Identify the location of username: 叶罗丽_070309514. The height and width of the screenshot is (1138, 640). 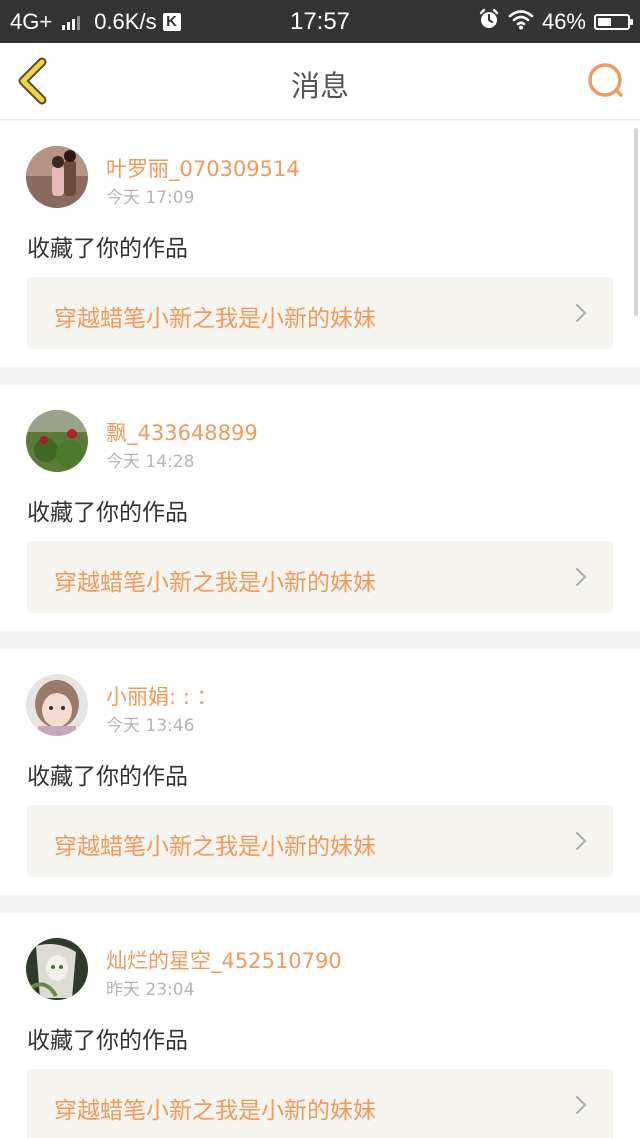
(203, 168).